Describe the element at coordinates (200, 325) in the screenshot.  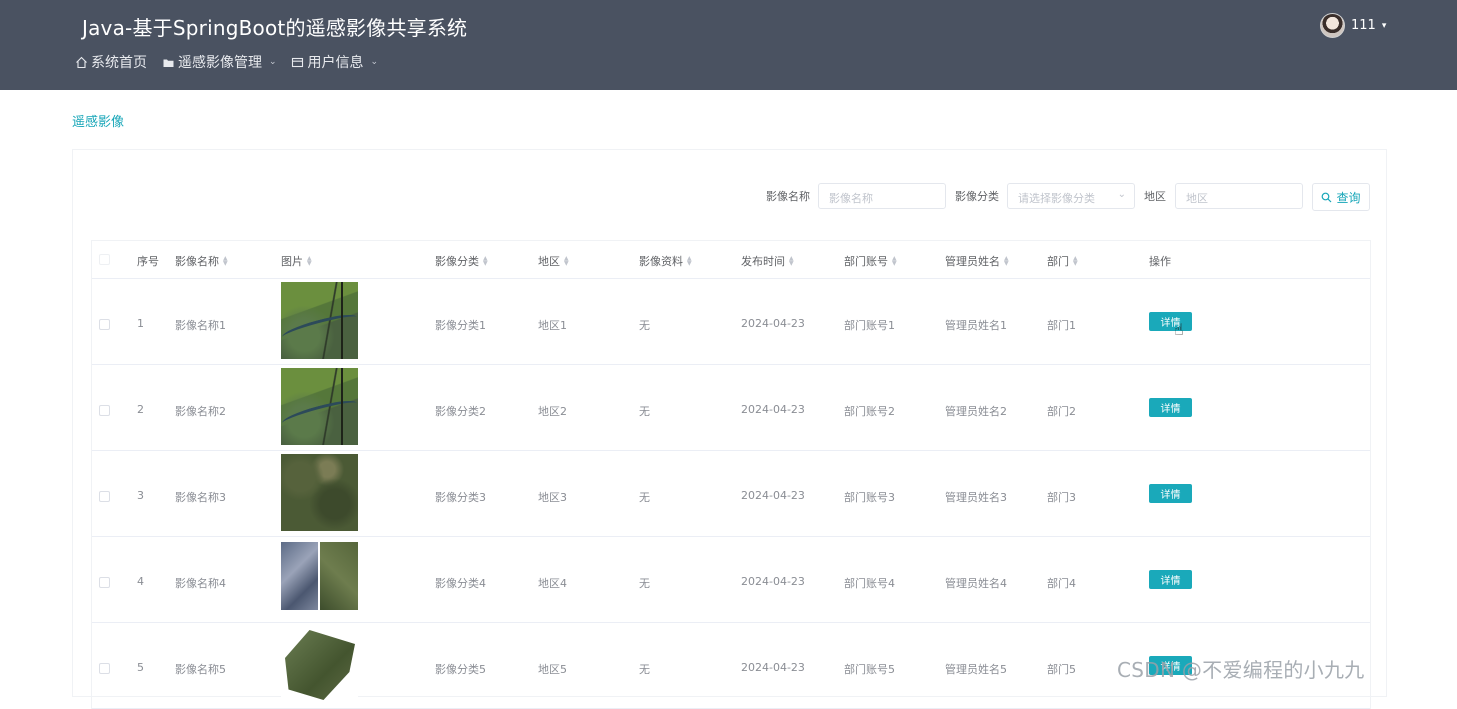
I see `cell-name: 影像名称1` at that location.